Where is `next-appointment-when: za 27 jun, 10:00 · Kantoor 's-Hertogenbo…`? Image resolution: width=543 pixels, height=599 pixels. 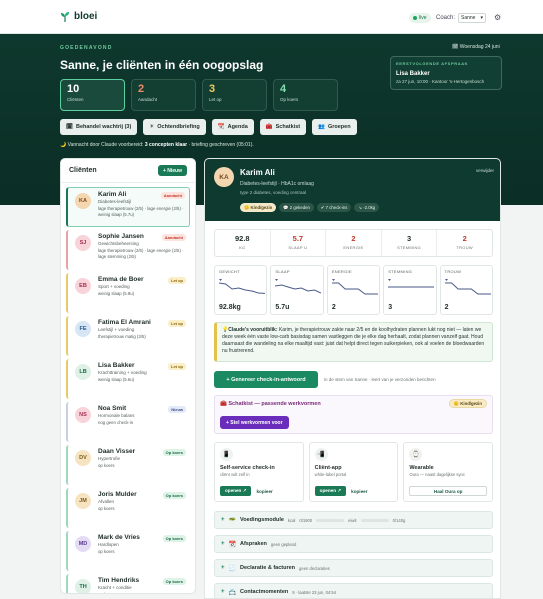
next-appointment-when: za 27 jun, 10:00 · Kantoor 's-Hertogenbo… is located at coordinates (440, 81).